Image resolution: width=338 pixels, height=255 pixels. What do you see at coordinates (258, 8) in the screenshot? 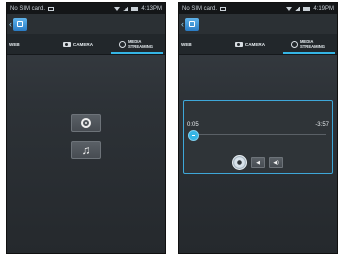
I see `status-bar: No SIM card. 4:19PM` at bounding box center [258, 8].